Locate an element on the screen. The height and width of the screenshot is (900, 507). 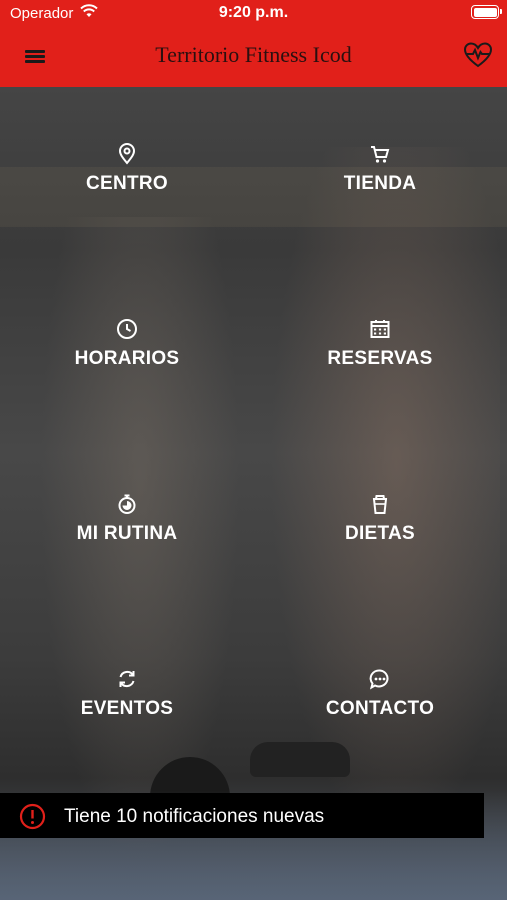
menu-item-dietas: DIETAS is located at coordinates (380, 528).